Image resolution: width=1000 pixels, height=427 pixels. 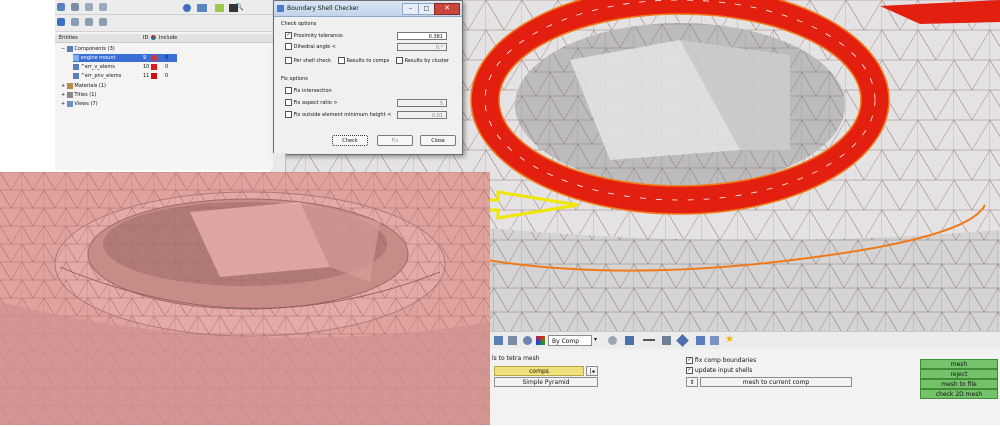 What do you see at coordinates (288, 90) in the screenshot?
I see `fix-intersection-checkbox` at bounding box center [288, 90].